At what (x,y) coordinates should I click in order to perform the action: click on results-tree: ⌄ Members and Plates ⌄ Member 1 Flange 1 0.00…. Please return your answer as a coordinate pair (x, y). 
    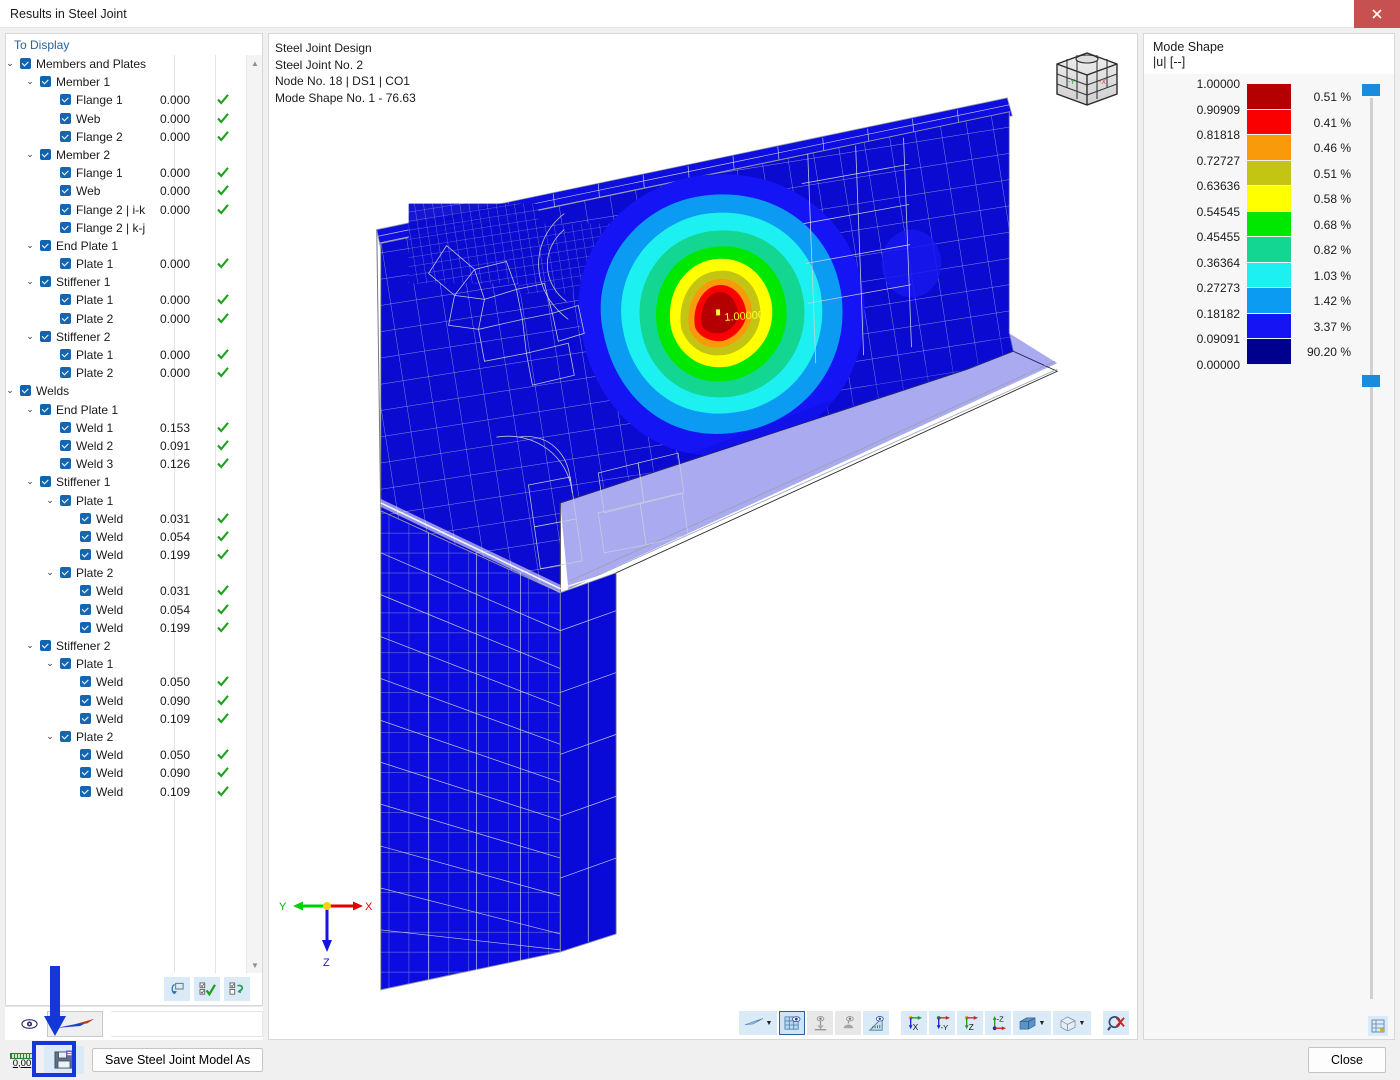
    Looking at the image, I should click on (126, 428).